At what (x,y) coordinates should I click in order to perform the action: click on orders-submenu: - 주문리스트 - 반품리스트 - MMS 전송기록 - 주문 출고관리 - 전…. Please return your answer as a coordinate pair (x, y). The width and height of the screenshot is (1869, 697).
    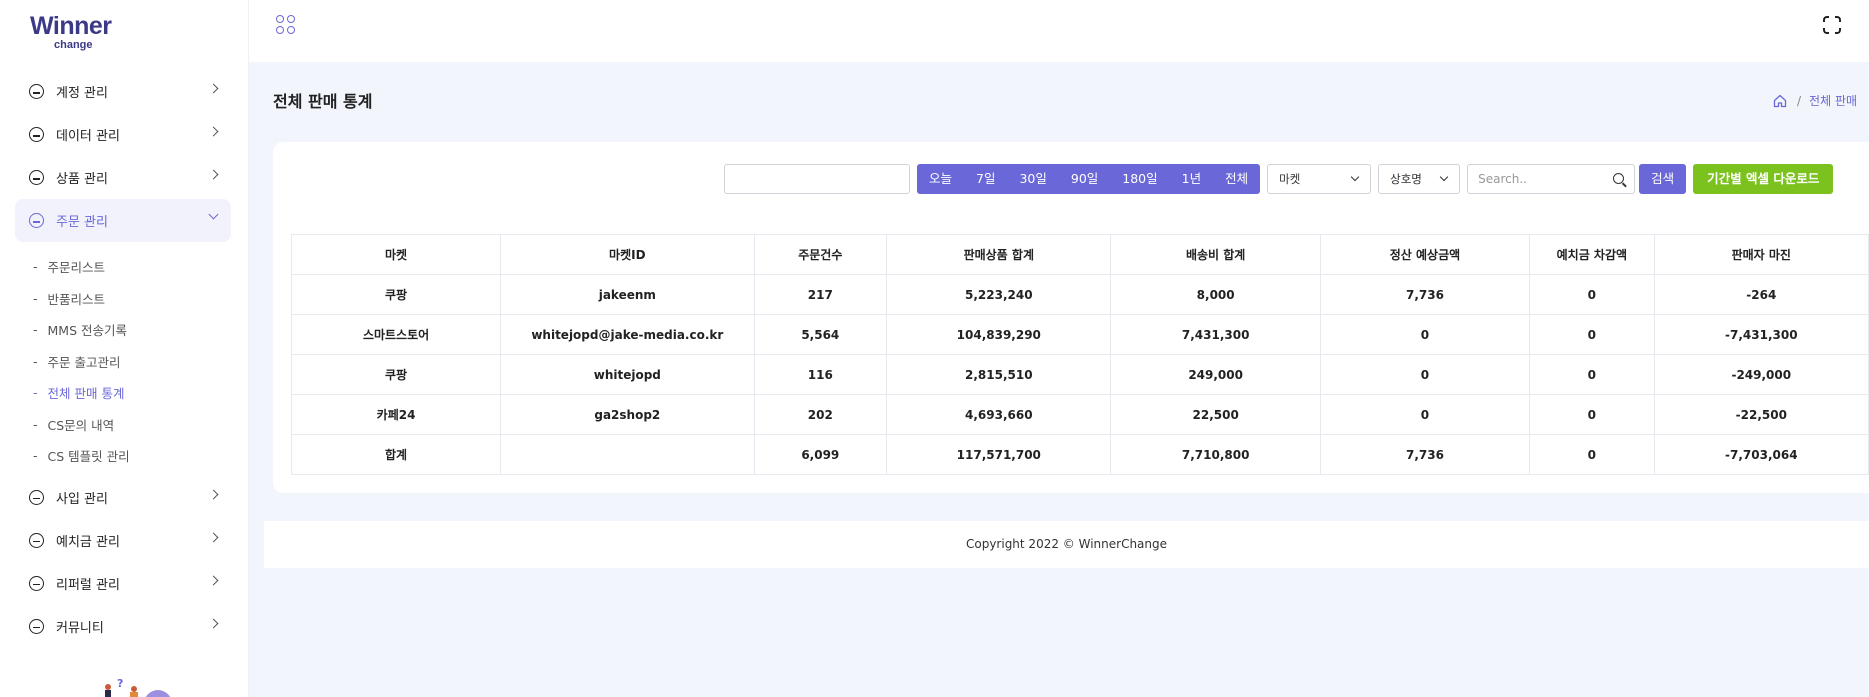
    Looking at the image, I should click on (123, 359).